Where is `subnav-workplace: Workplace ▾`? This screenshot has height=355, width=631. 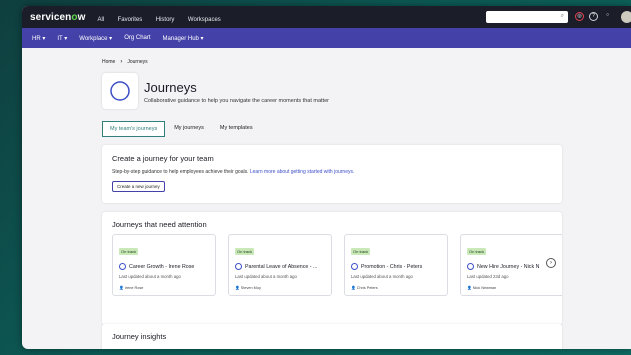 subnav-workplace: Workplace ▾ is located at coordinates (95, 38).